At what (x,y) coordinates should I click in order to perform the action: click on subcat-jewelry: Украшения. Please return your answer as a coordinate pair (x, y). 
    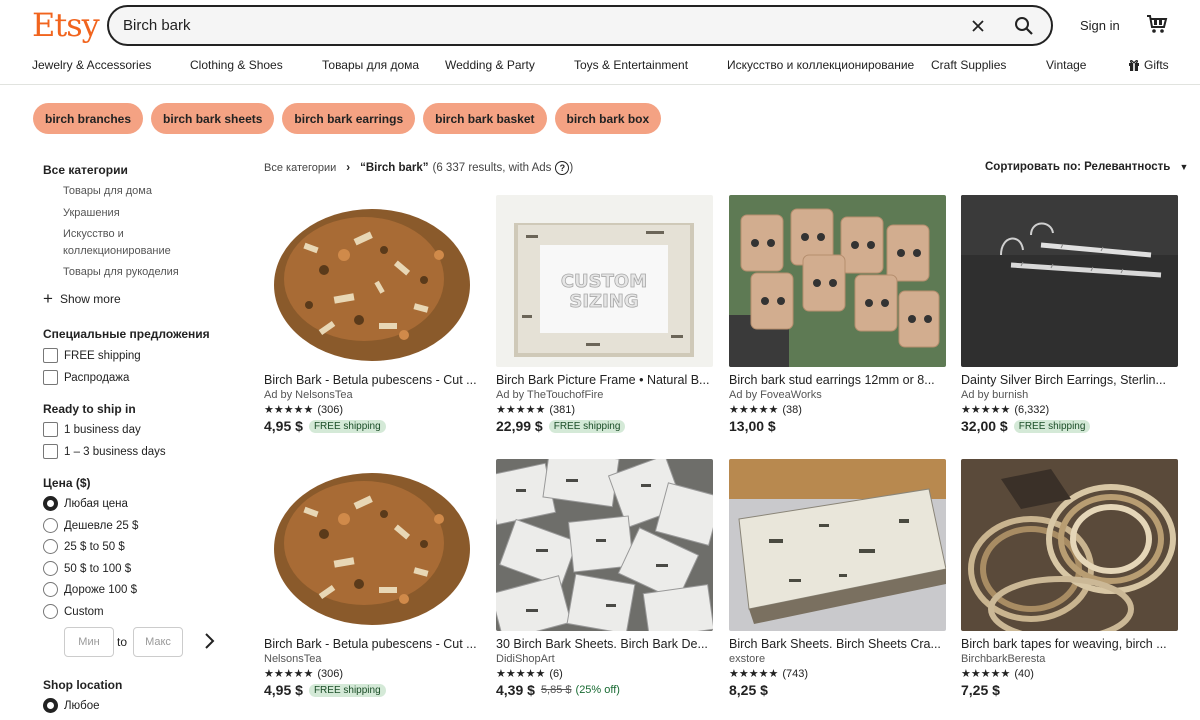
    Looking at the image, I should click on (91, 213).